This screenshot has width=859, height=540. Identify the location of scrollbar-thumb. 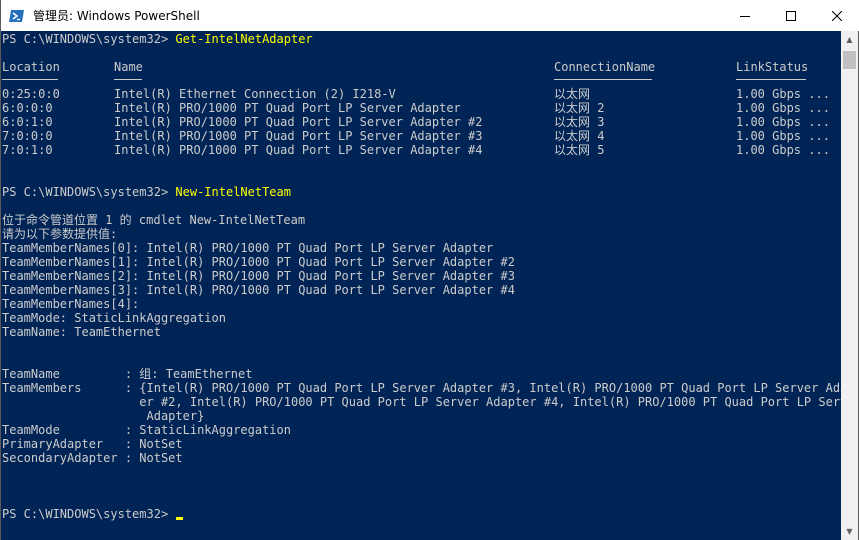
(849, 60).